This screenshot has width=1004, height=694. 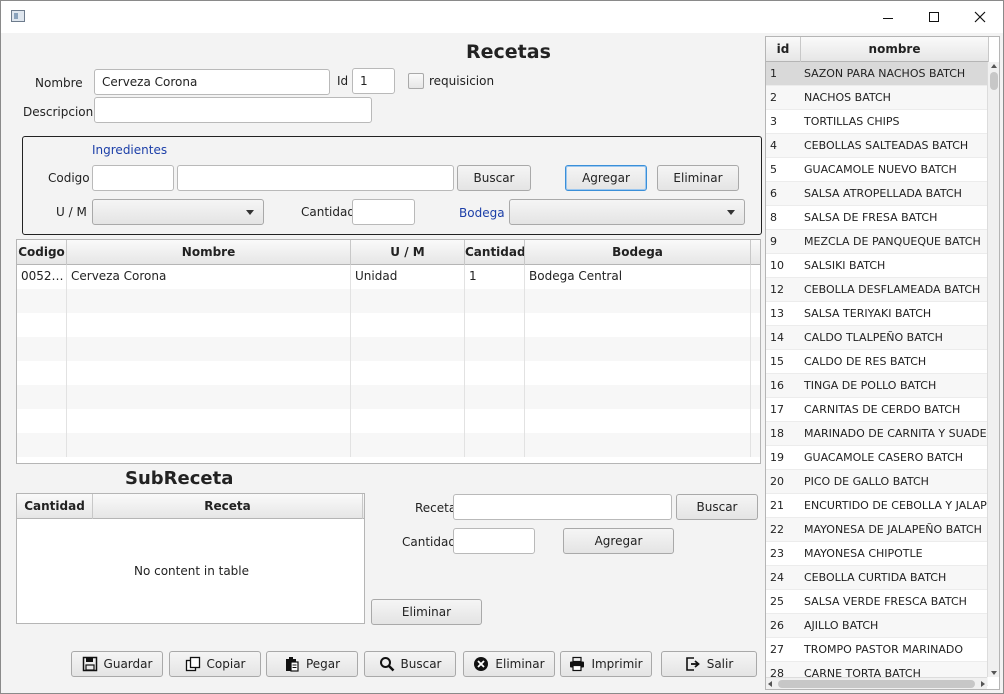 What do you see at coordinates (877, 338) in the screenshot?
I see `list-item: 14 CALDO TLALPEÑO BATCH` at bounding box center [877, 338].